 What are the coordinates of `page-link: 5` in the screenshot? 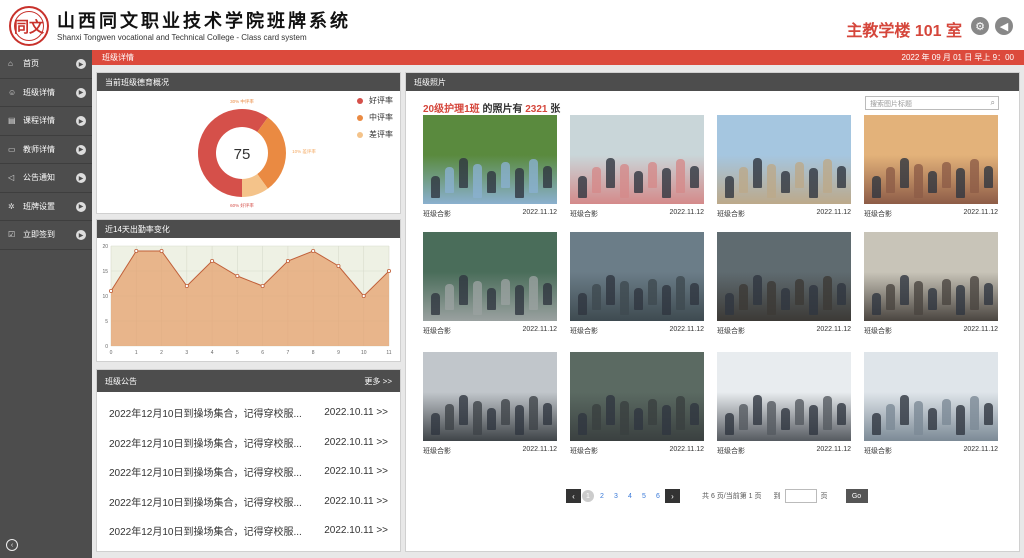 It's located at (644, 496).